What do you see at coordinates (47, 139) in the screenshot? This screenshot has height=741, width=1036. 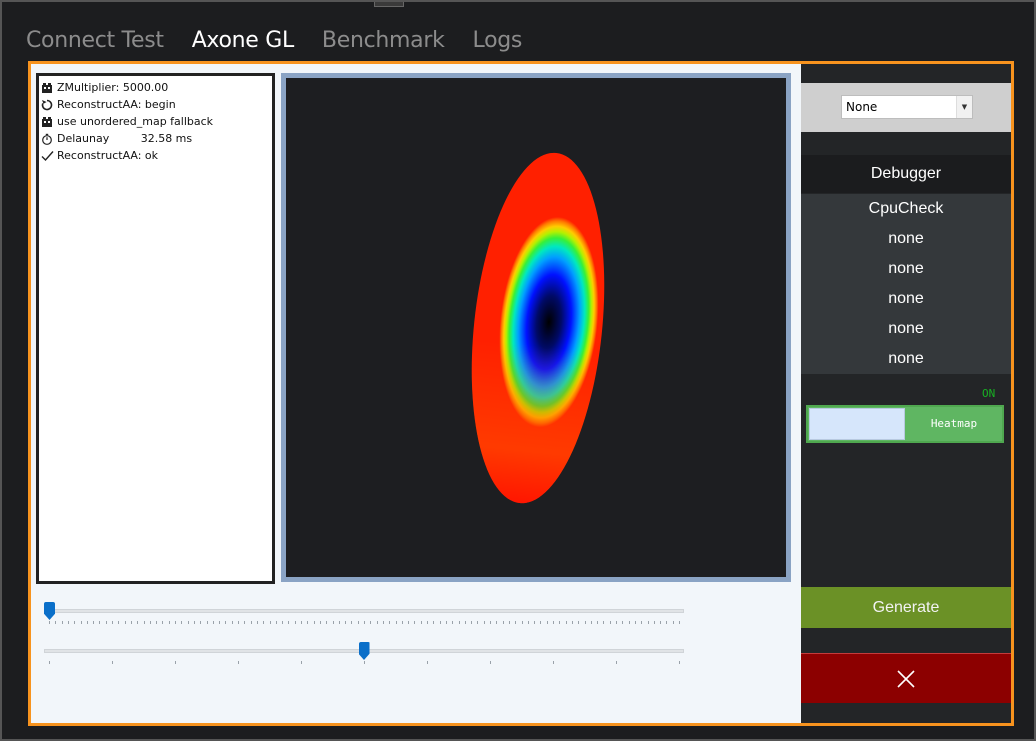 I see `stopwatch-icon` at bounding box center [47, 139].